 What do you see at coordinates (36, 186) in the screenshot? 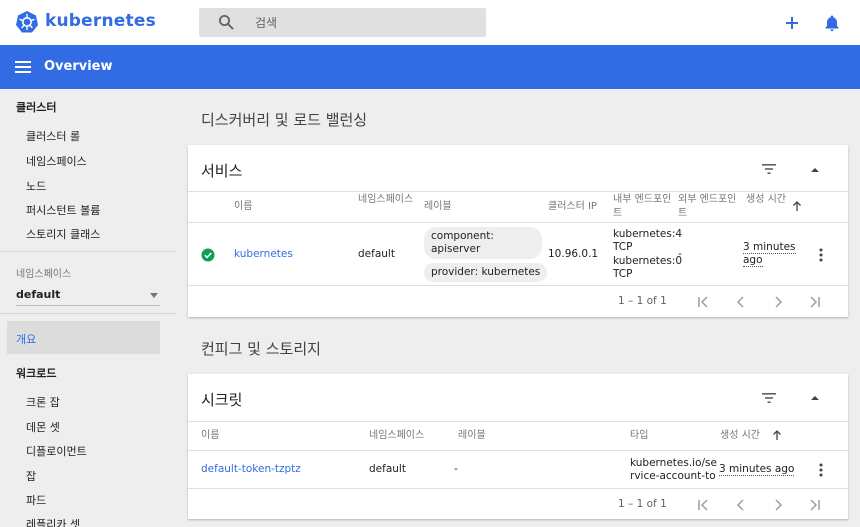
I see `sidebar-item-nodes: 노드` at bounding box center [36, 186].